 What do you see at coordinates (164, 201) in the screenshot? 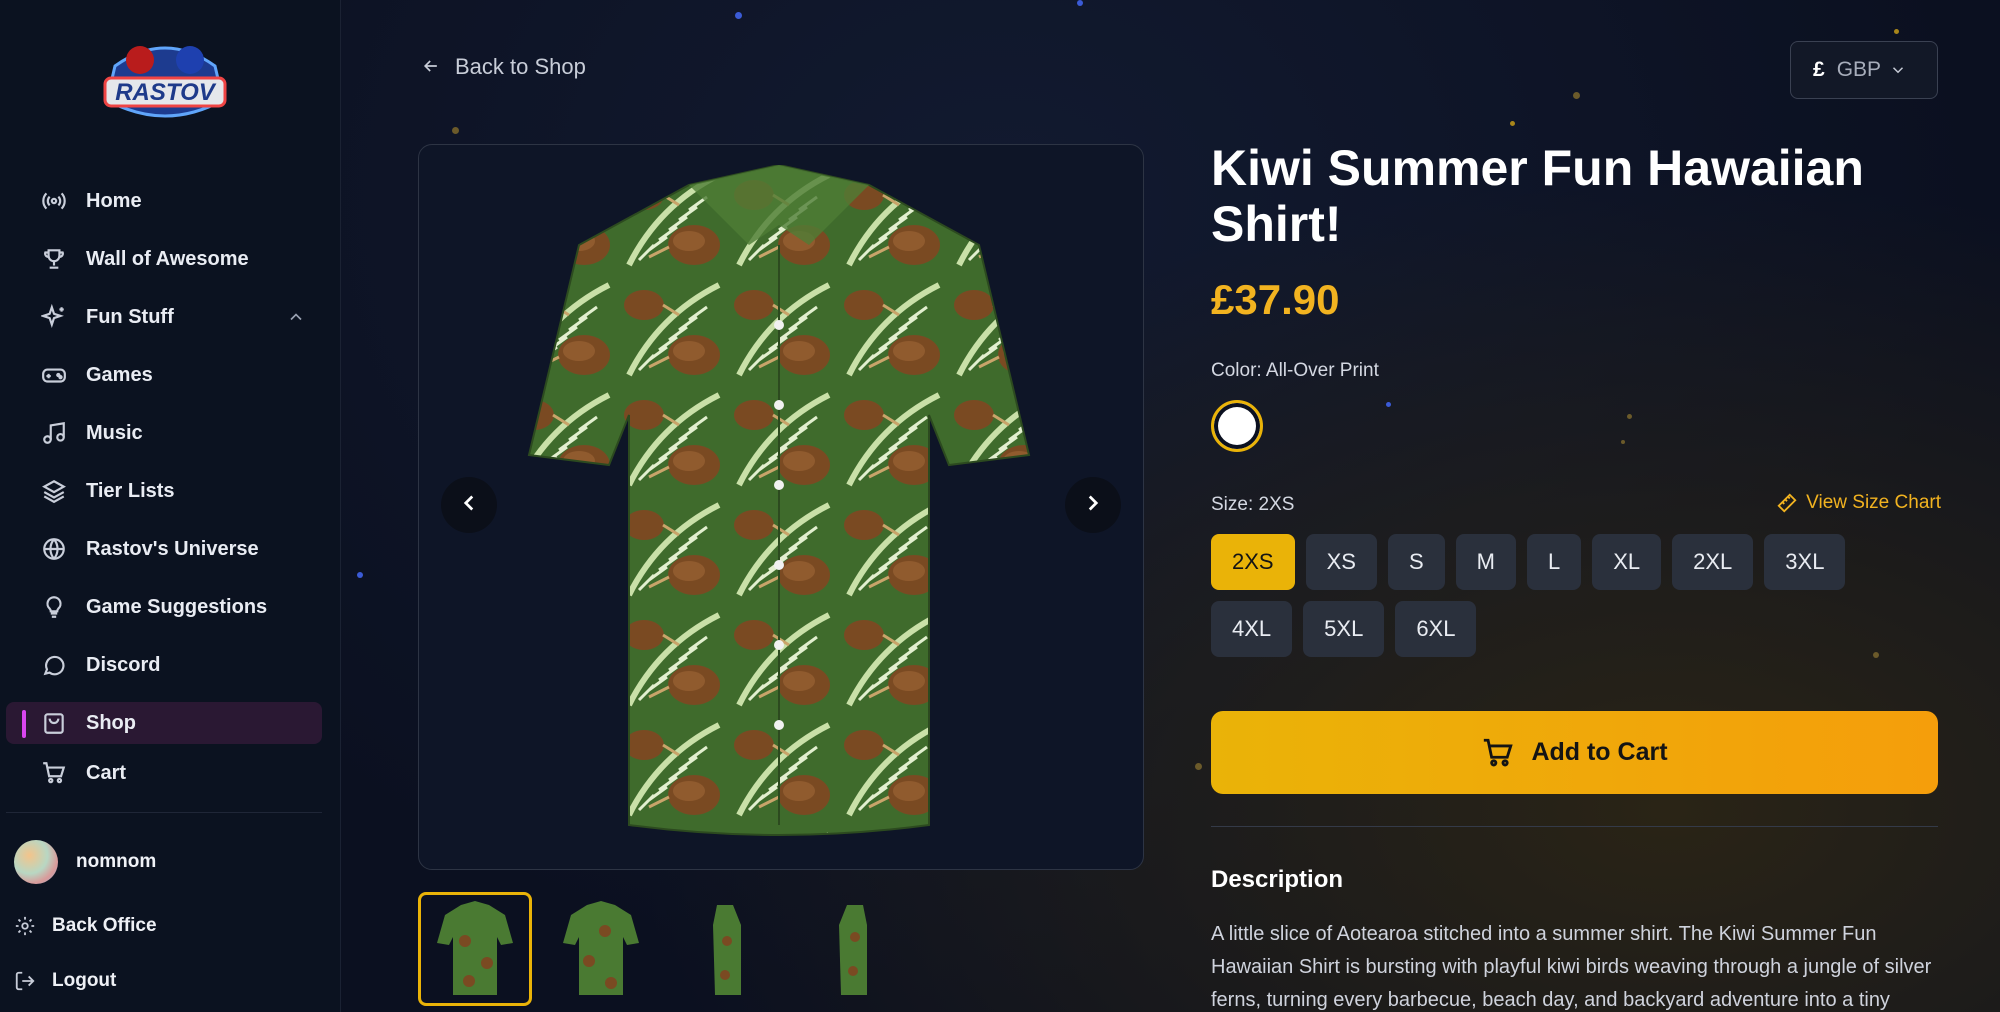
I see `sidebar-item-home: Home` at bounding box center [164, 201].